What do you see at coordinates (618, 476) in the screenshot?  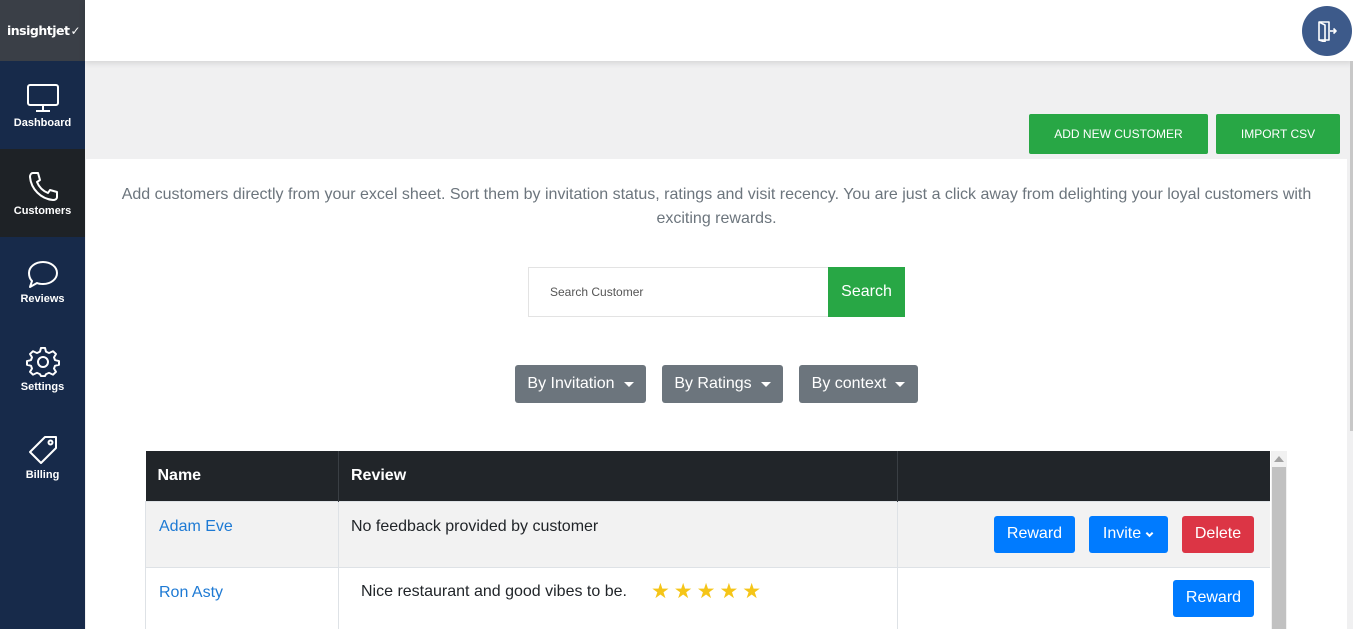 I see `column-header-review: Review` at bounding box center [618, 476].